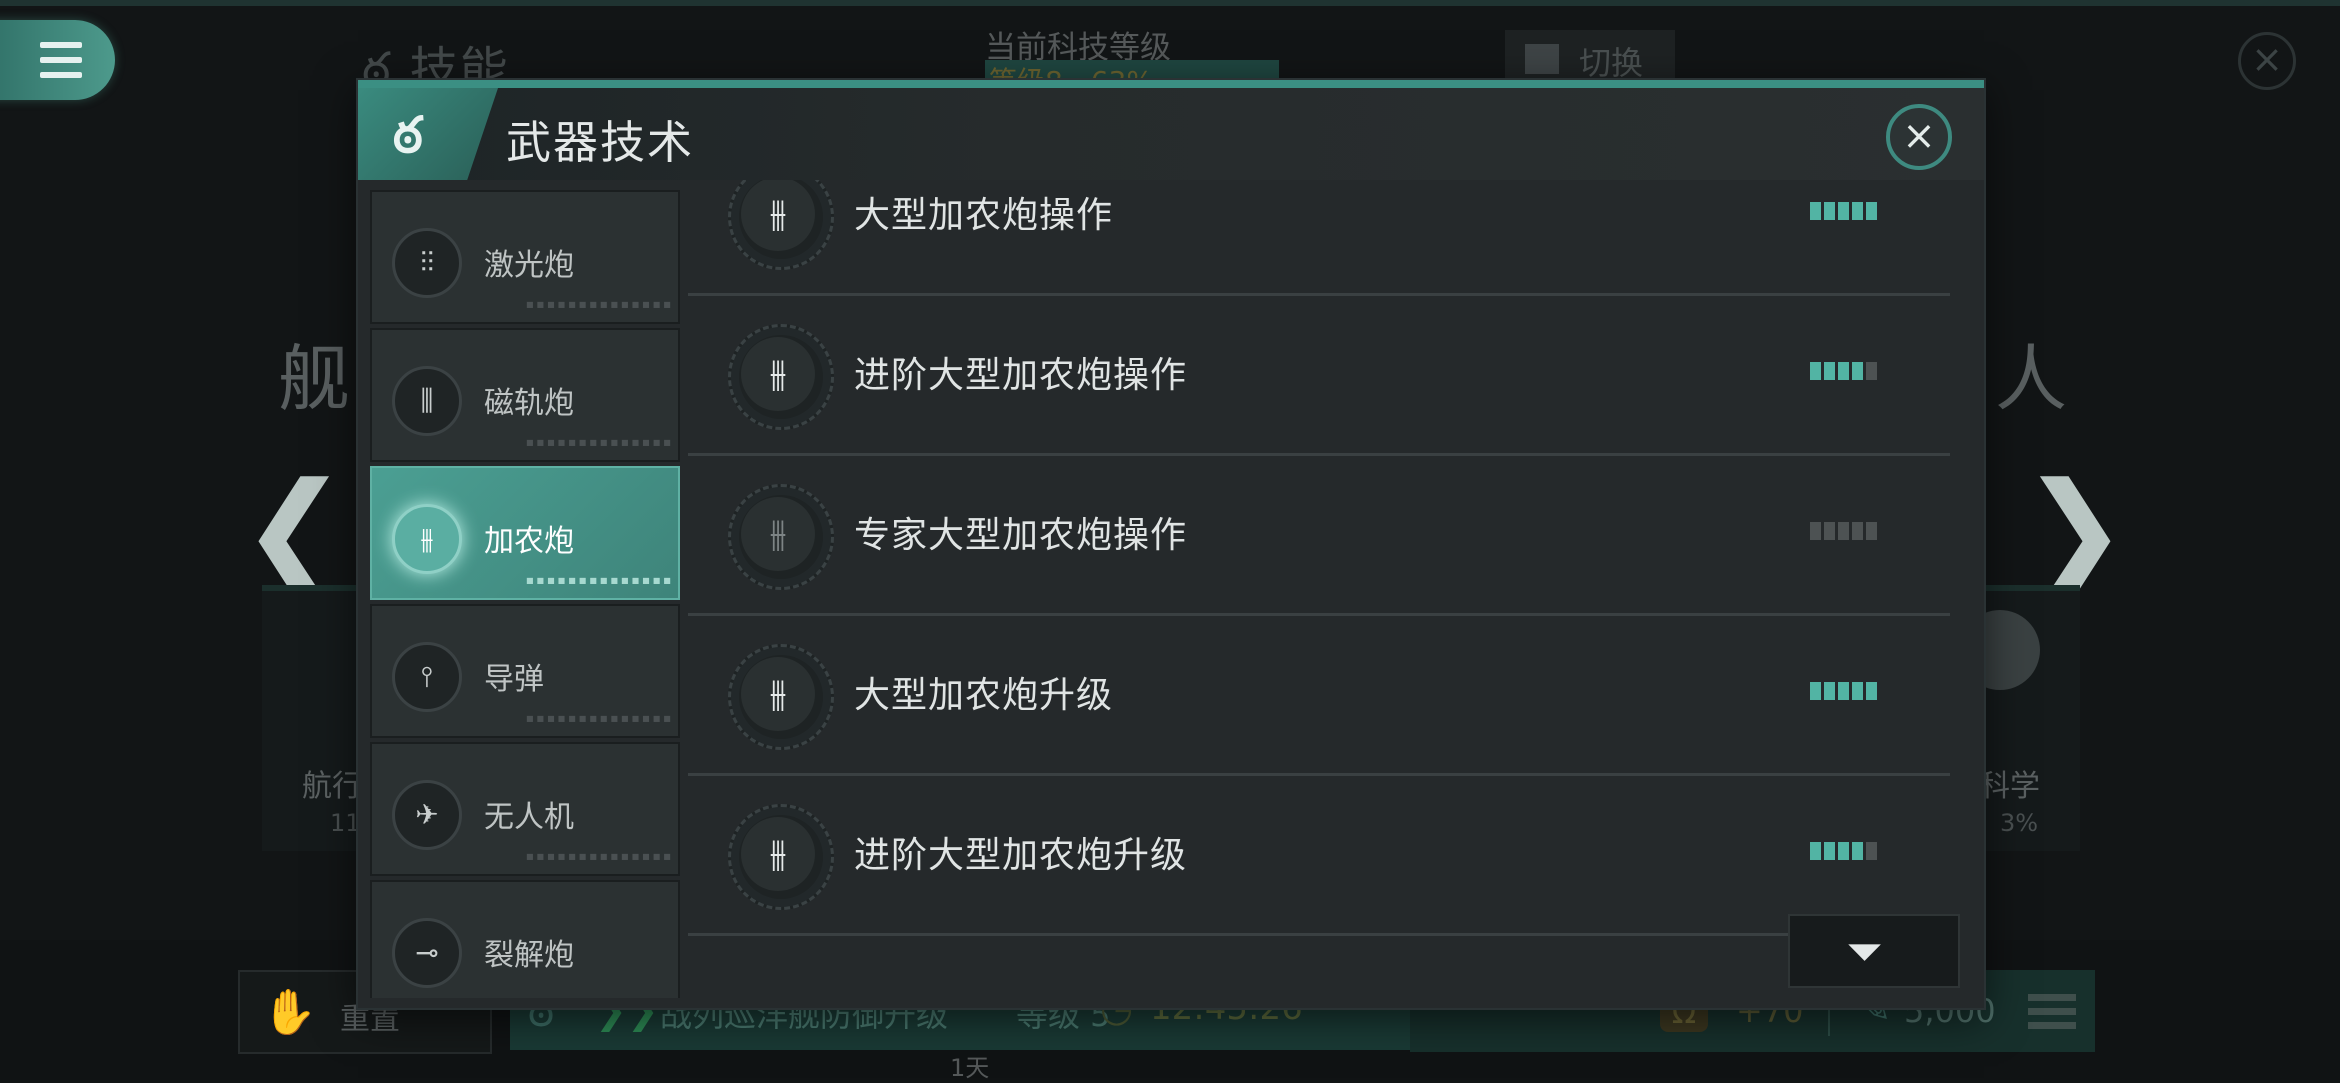  Describe the element at coordinates (2052, 1012) in the screenshot. I see `queue-list-icon` at that location.